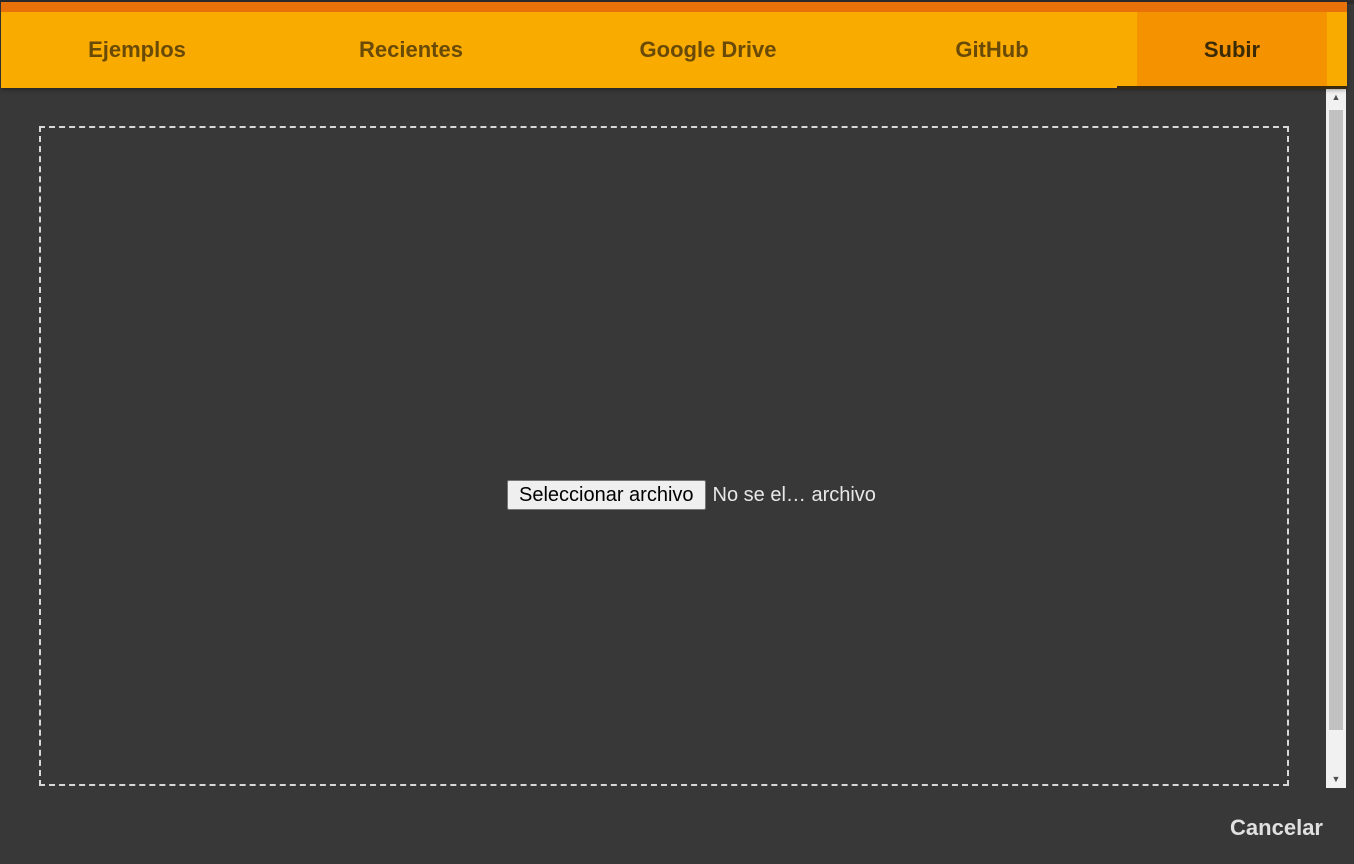  I want to click on scrollbar-thumb, so click(1336, 420).